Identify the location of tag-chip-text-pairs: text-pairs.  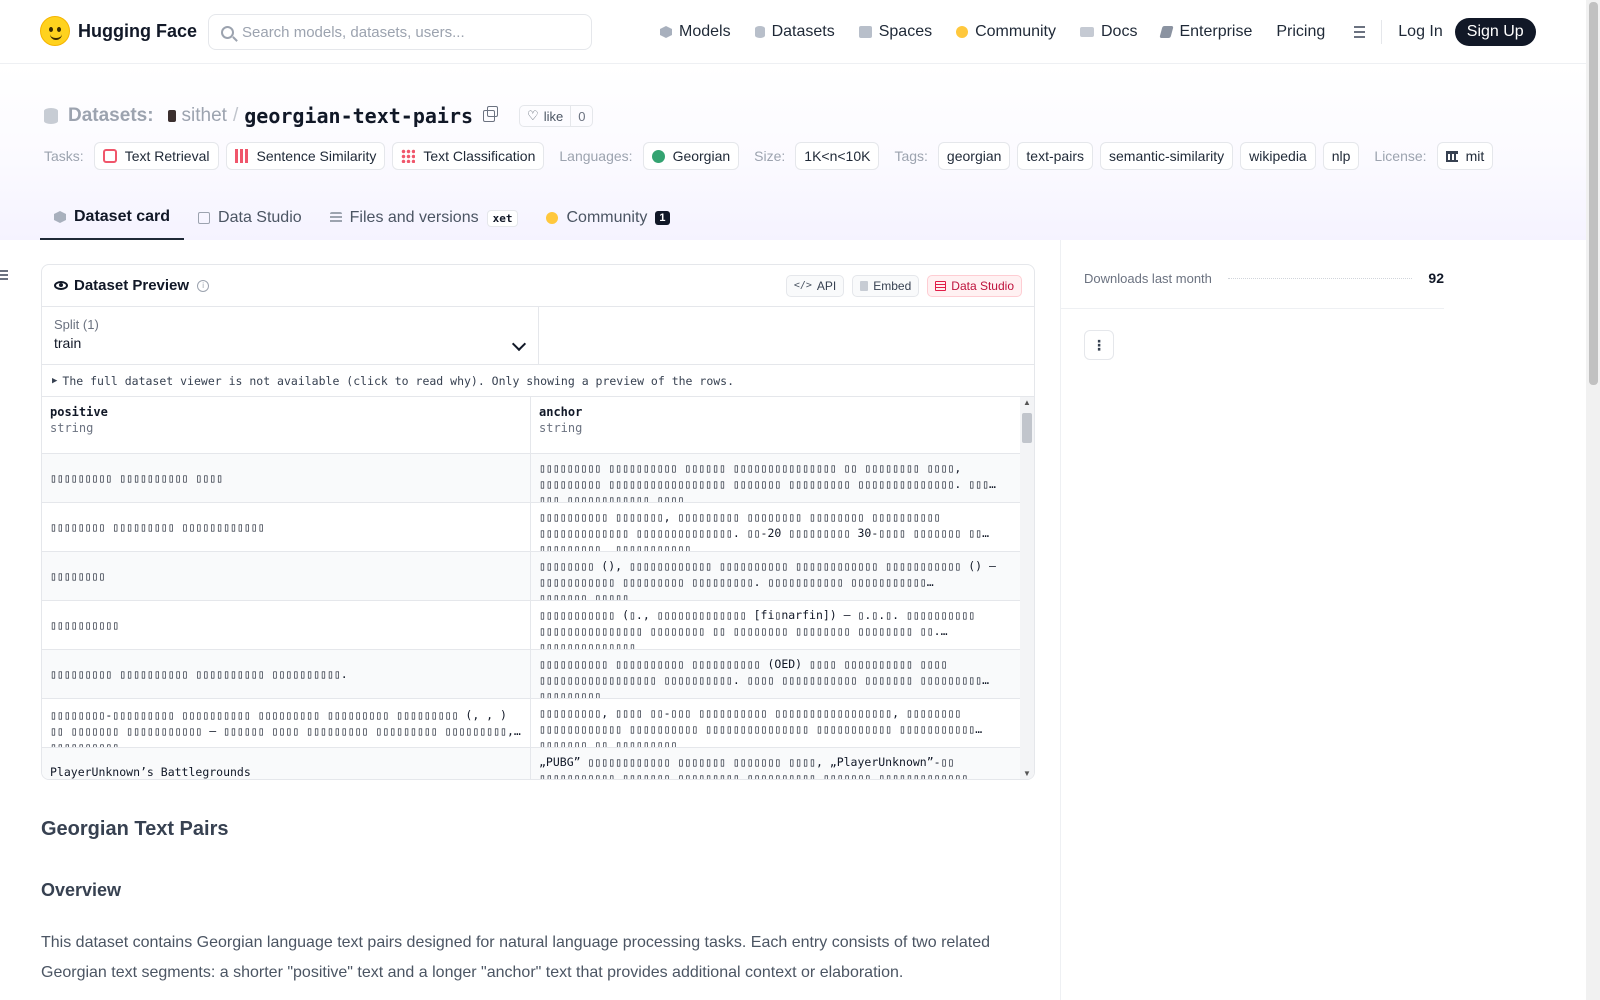
(1055, 156).